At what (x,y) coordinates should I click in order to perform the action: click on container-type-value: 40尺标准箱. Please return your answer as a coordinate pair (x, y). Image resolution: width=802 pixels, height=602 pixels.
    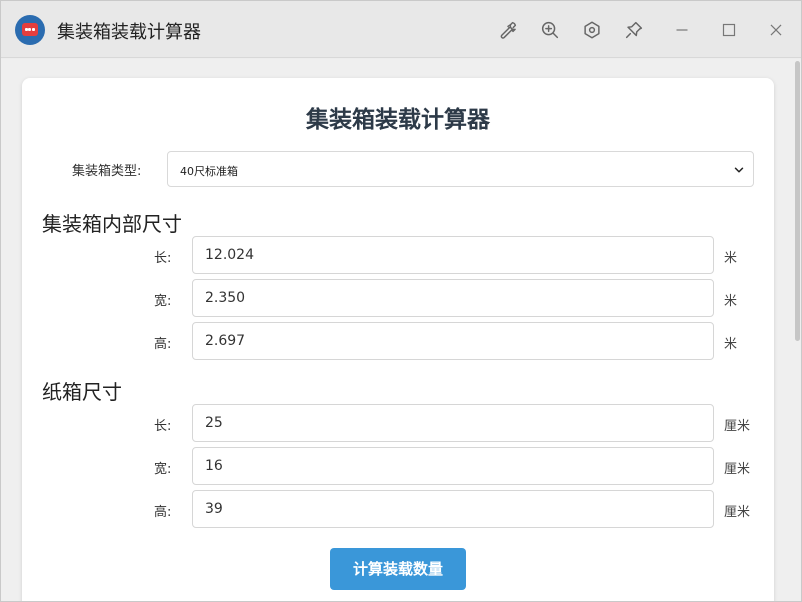
    Looking at the image, I should click on (209, 171).